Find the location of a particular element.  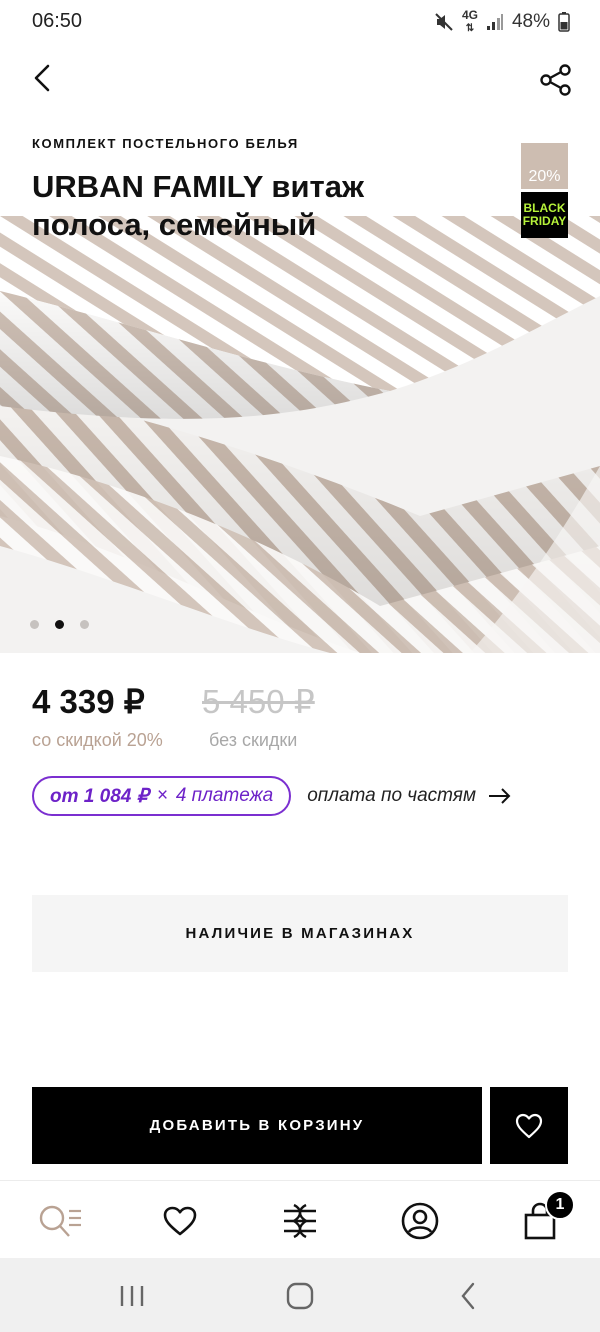

cart-count-badge: 1 is located at coordinates (560, 1205).